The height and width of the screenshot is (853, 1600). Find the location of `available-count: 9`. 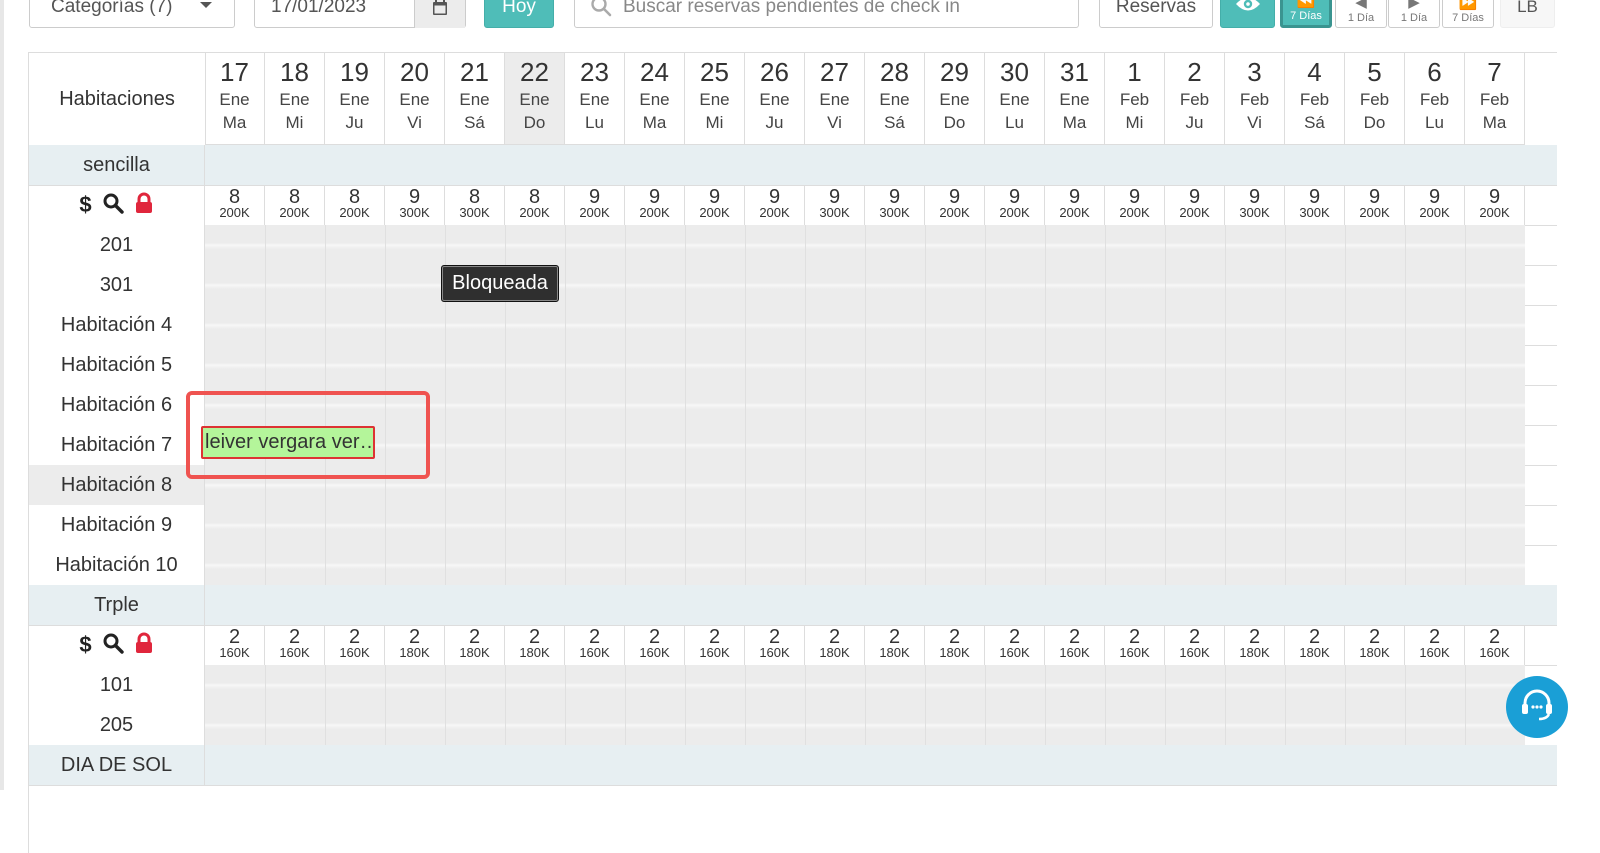

available-count: 9 is located at coordinates (1374, 197).